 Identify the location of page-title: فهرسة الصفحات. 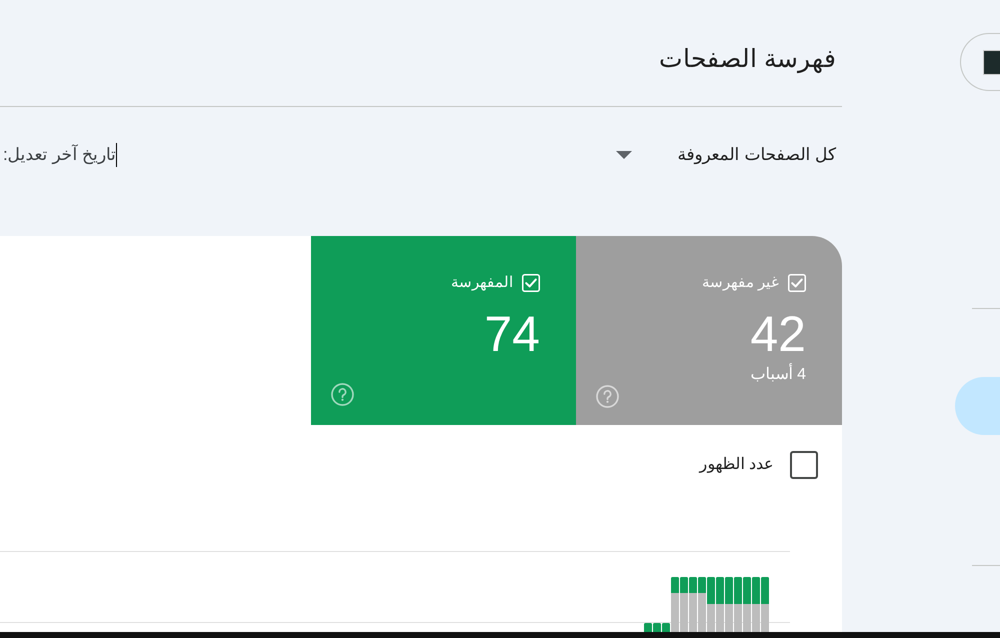
(747, 59).